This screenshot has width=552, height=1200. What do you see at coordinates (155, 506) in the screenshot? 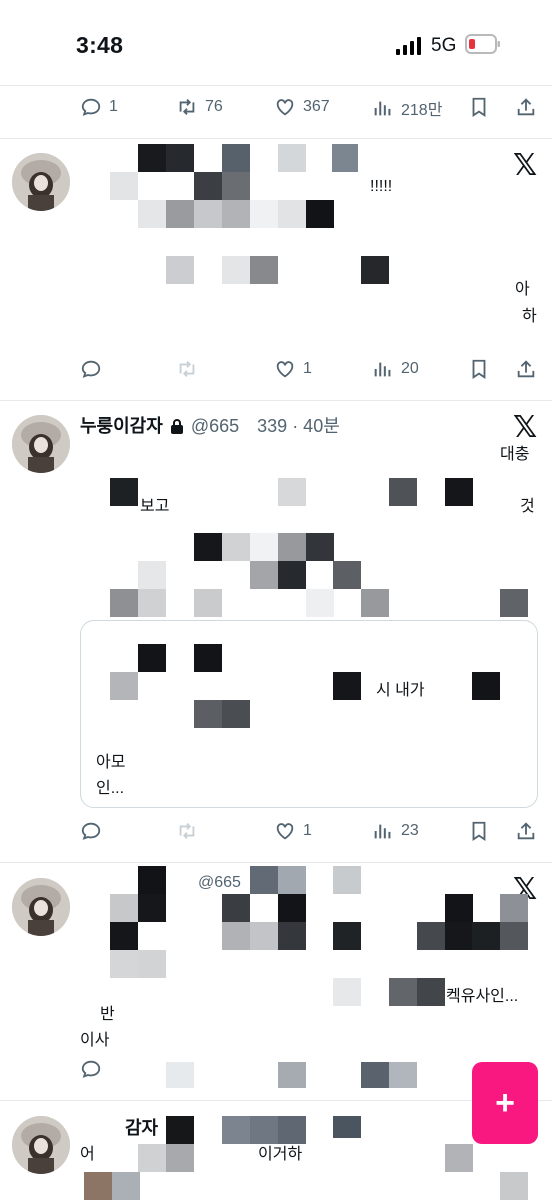
I see `tweet-text-fragment: 보고` at bounding box center [155, 506].